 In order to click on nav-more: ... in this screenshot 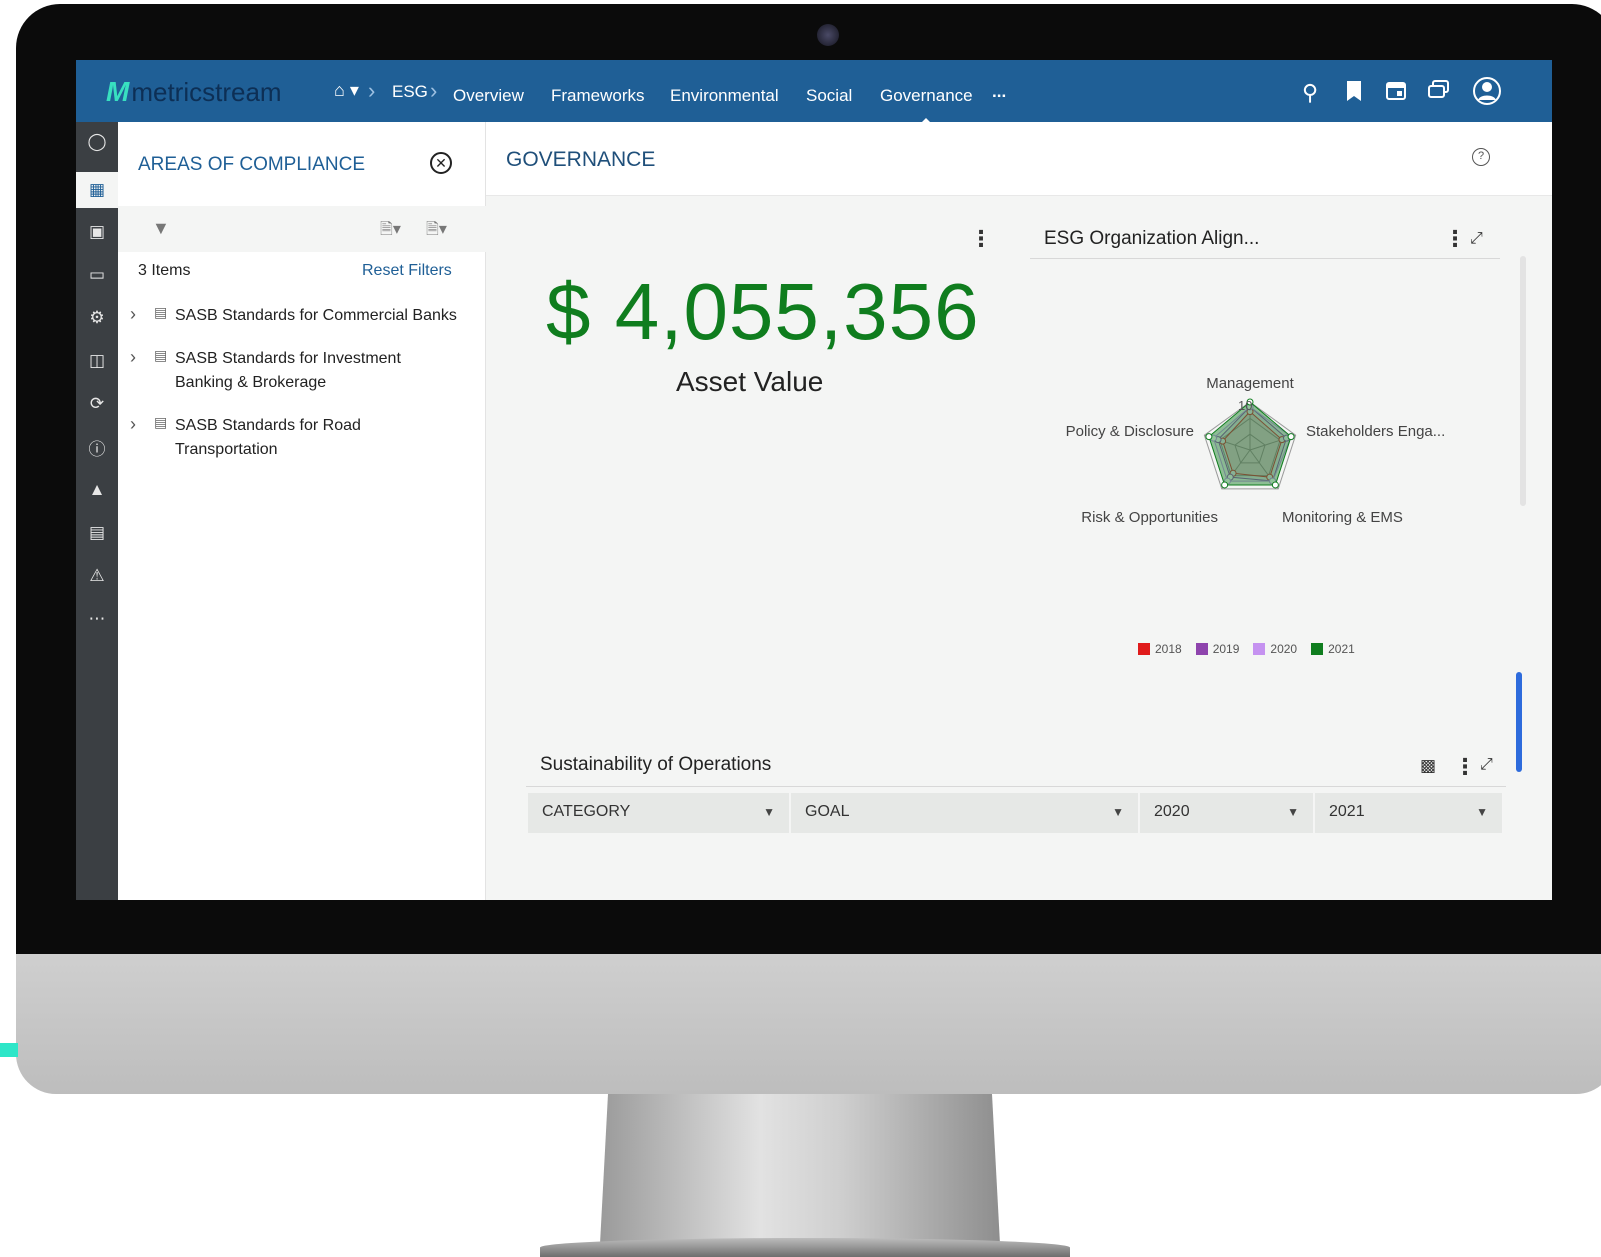, I will do `click(999, 92)`.